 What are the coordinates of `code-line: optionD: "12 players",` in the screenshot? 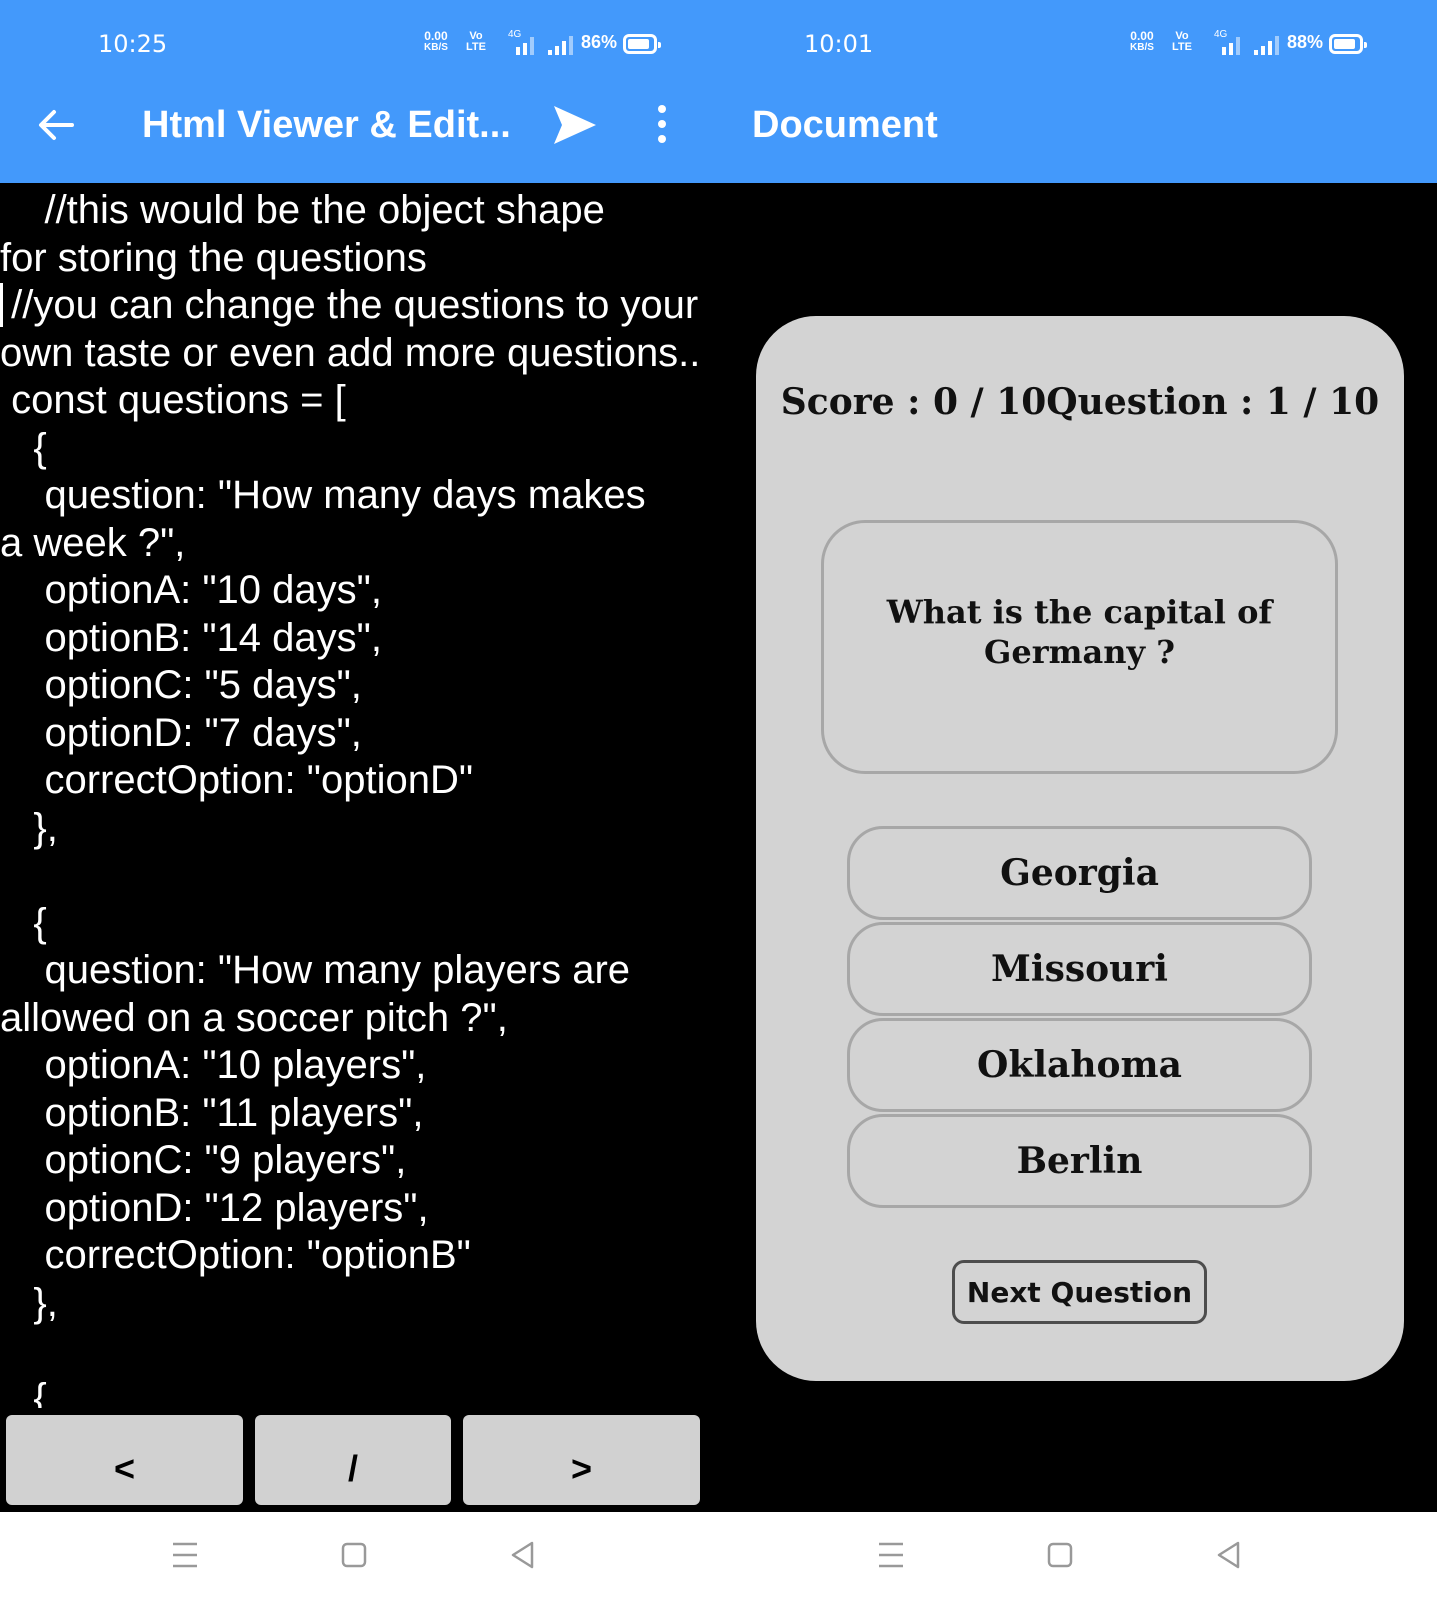 It's located at (214, 1207).